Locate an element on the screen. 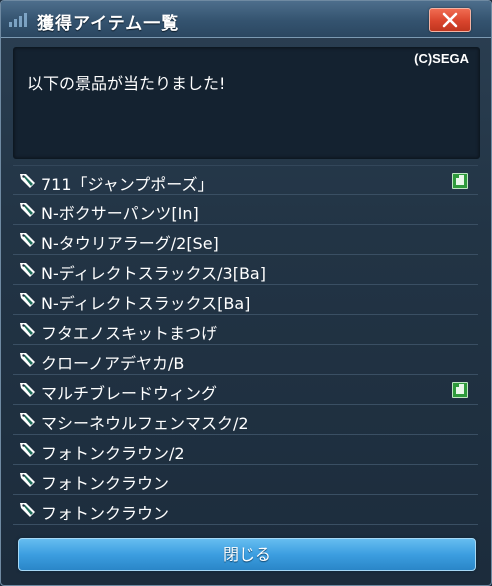 The width and height of the screenshot is (492, 586). list-item: マルチブレードウィング is located at coordinates (245, 390).